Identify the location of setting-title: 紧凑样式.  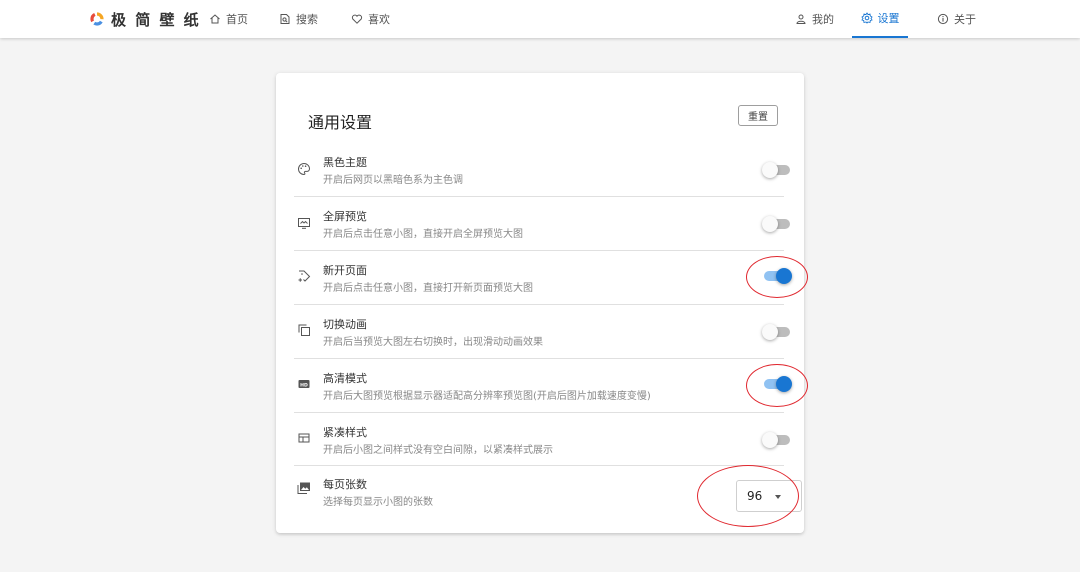
(345, 432).